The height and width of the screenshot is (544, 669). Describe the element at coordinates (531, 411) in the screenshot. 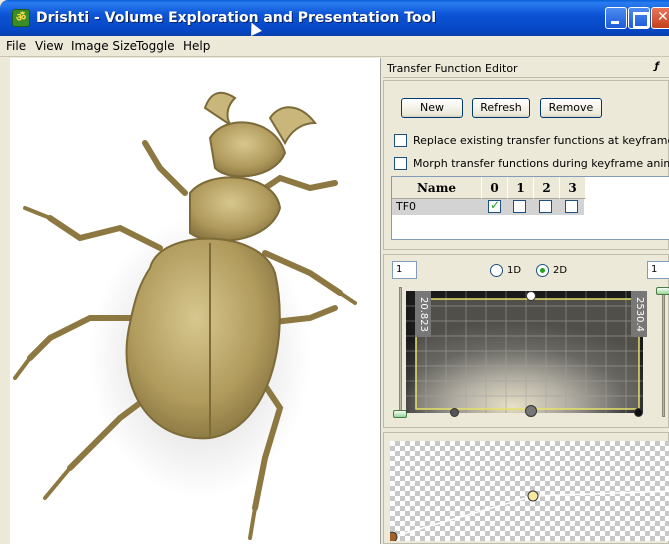

I see `bottom-center-control-point` at that location.